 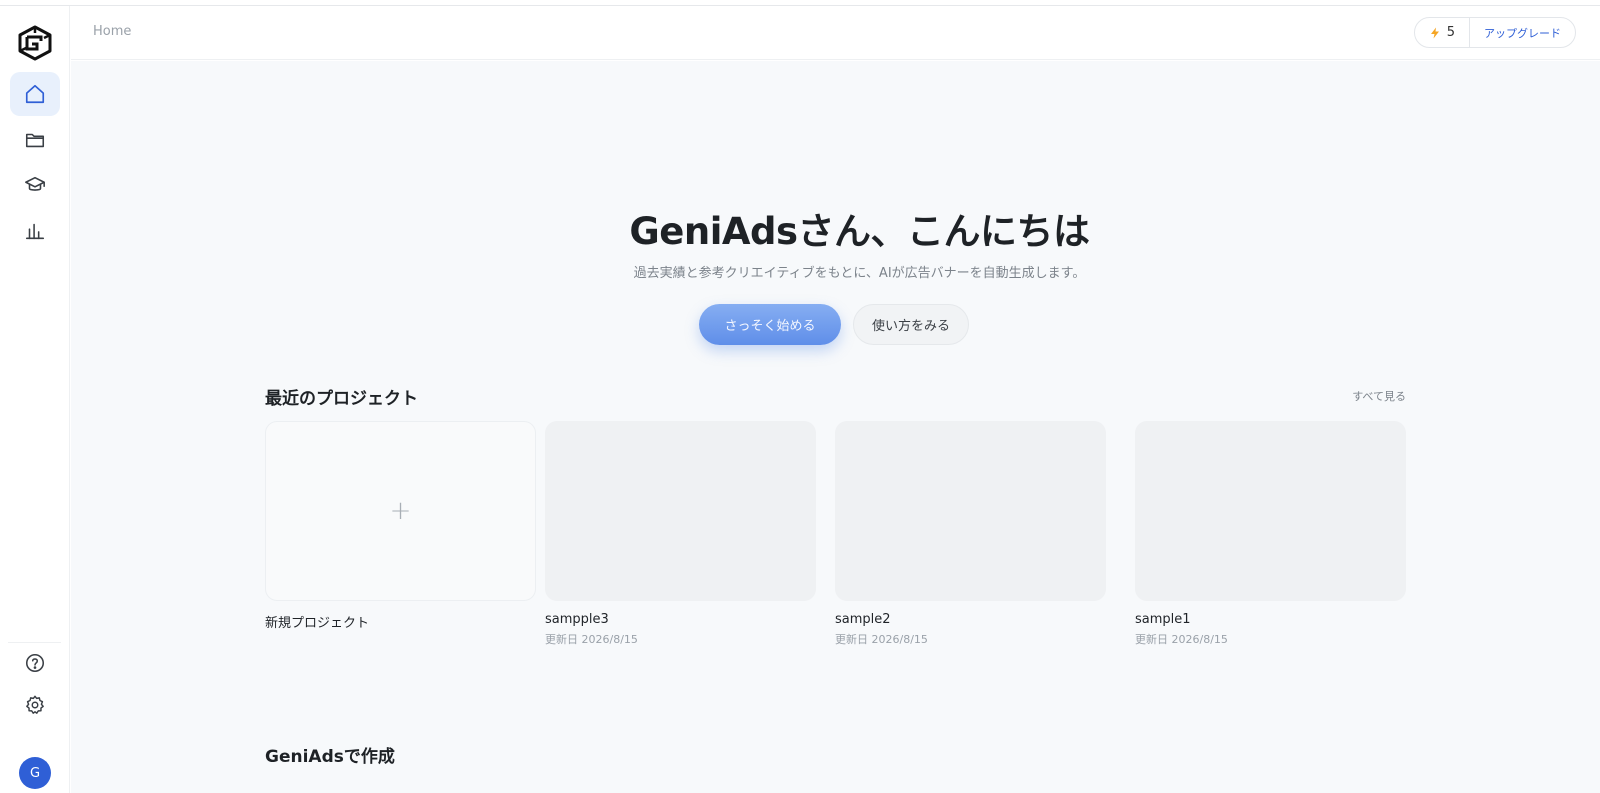 I want to click on page-title: GeniAdsさん、こんにちは, so click(x=859, y=231).